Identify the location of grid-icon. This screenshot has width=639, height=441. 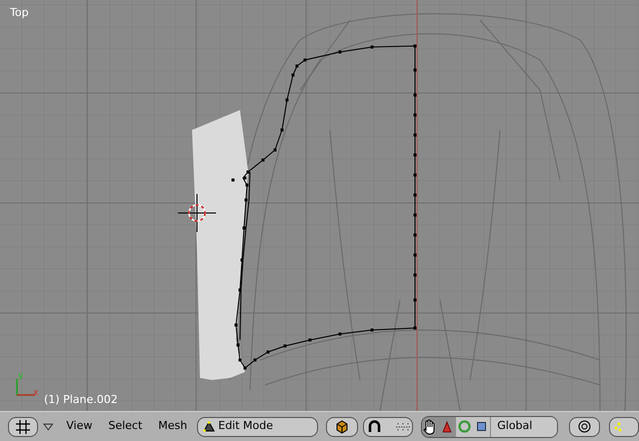
(23, 427).